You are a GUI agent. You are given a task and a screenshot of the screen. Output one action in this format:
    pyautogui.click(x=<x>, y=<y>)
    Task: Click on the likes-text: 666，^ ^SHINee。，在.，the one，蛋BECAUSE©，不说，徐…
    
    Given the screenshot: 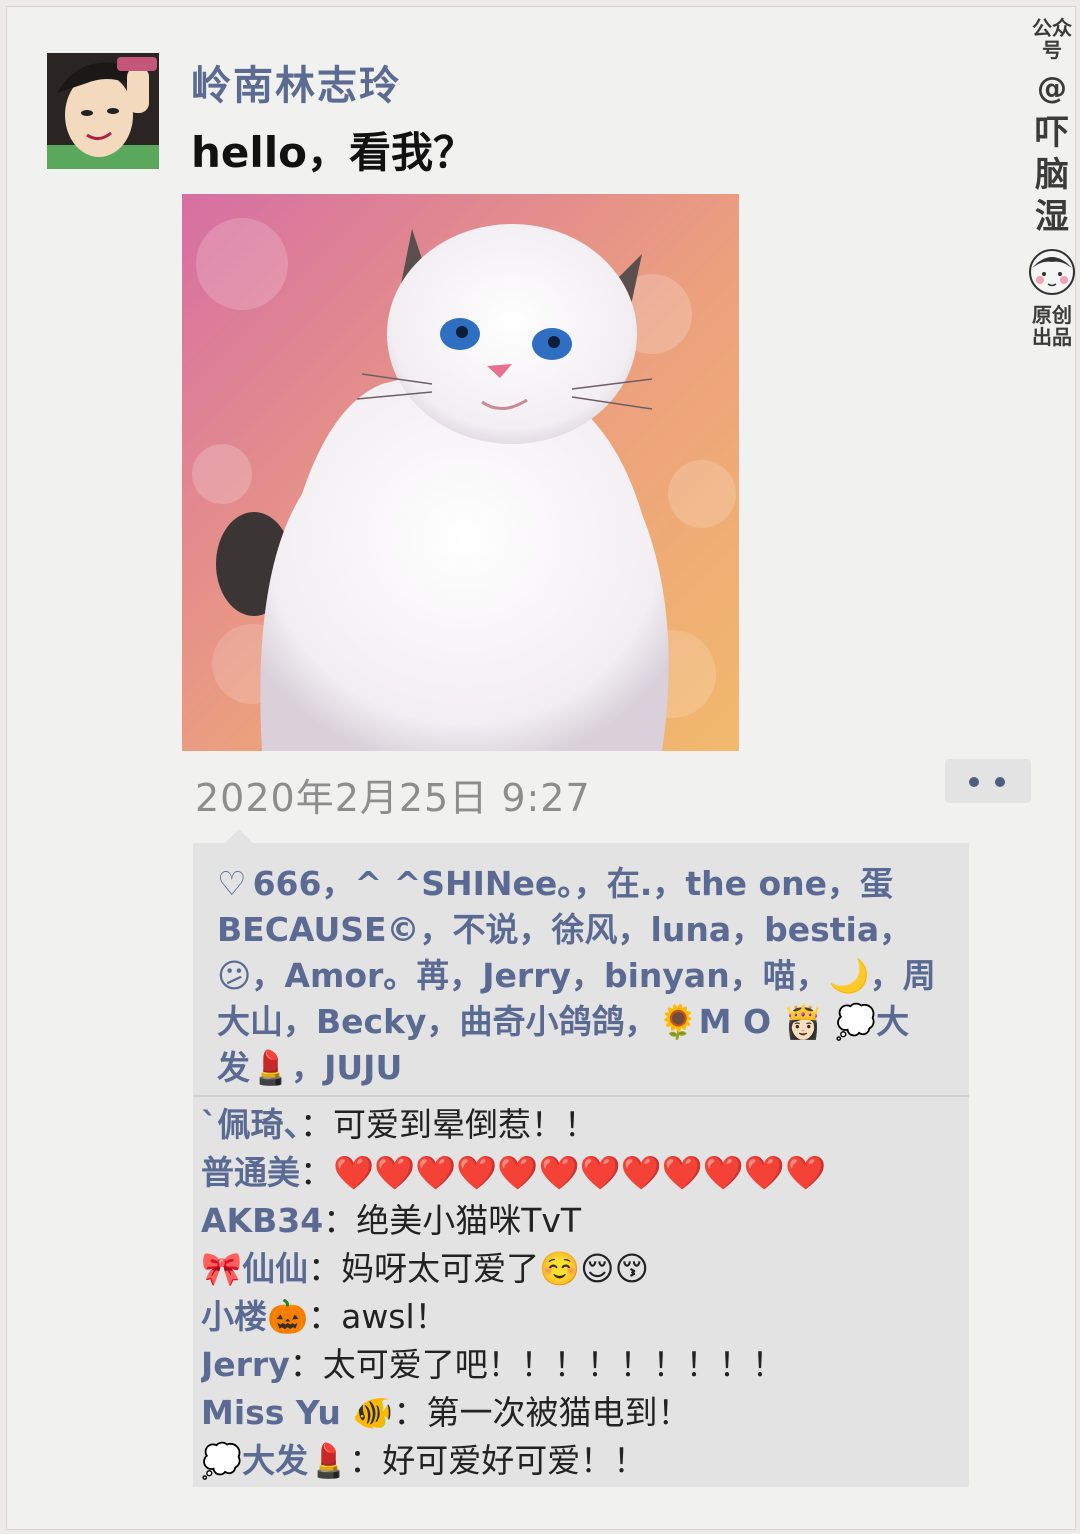 What is the action you would take?
    pyautogui.click(x=576, y=975)
    